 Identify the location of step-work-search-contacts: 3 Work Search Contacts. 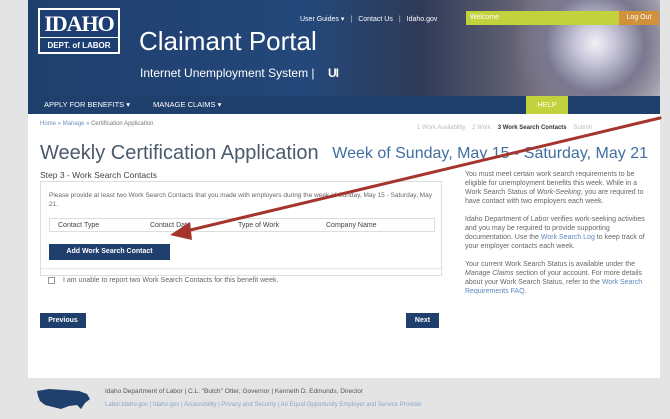
(532, 128).